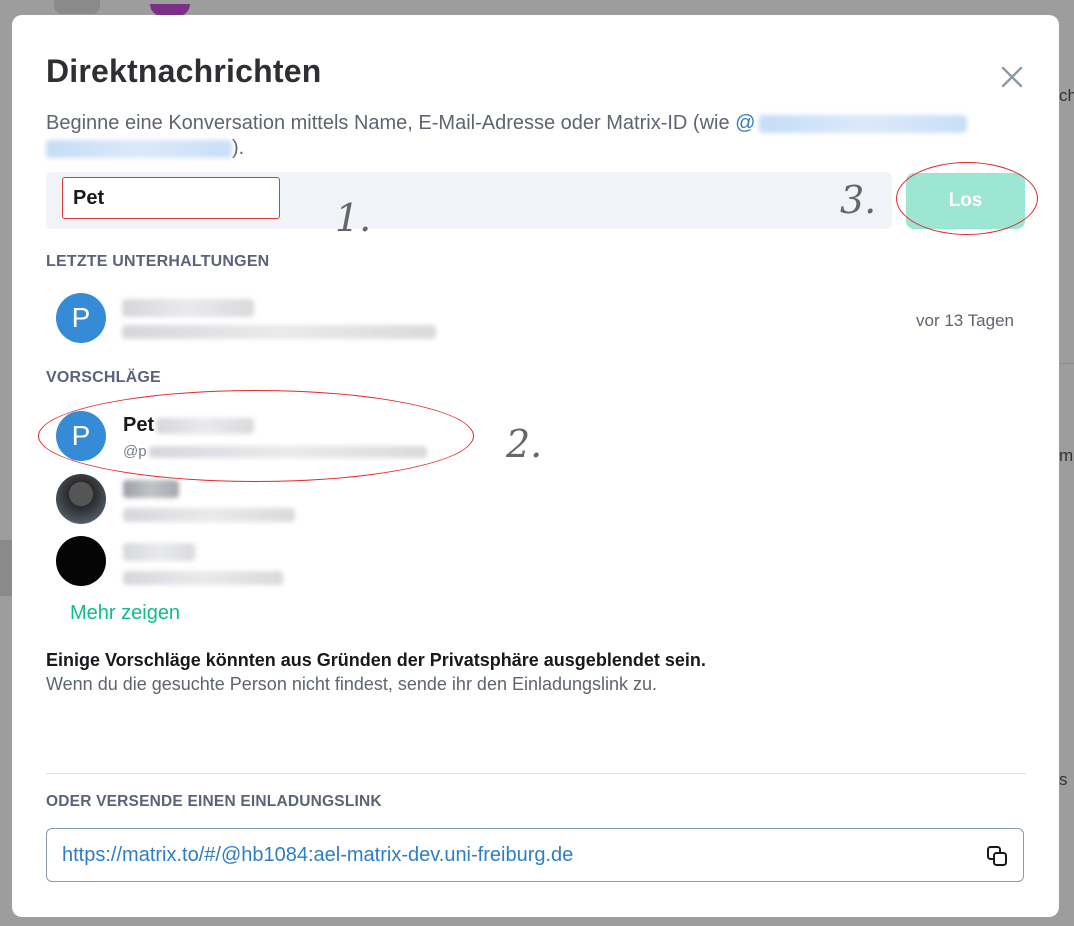 This screenshot has height=926, width=1074. Describe the element at coordinates (1063, 779) in the screenshot. I see `background-text: s` at that location.